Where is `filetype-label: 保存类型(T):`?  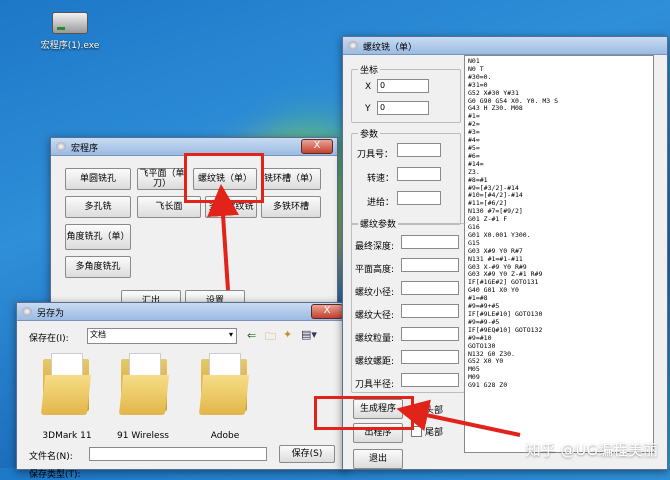 filetype-label: 保存类型(T): is located at coordinates (55, 475).